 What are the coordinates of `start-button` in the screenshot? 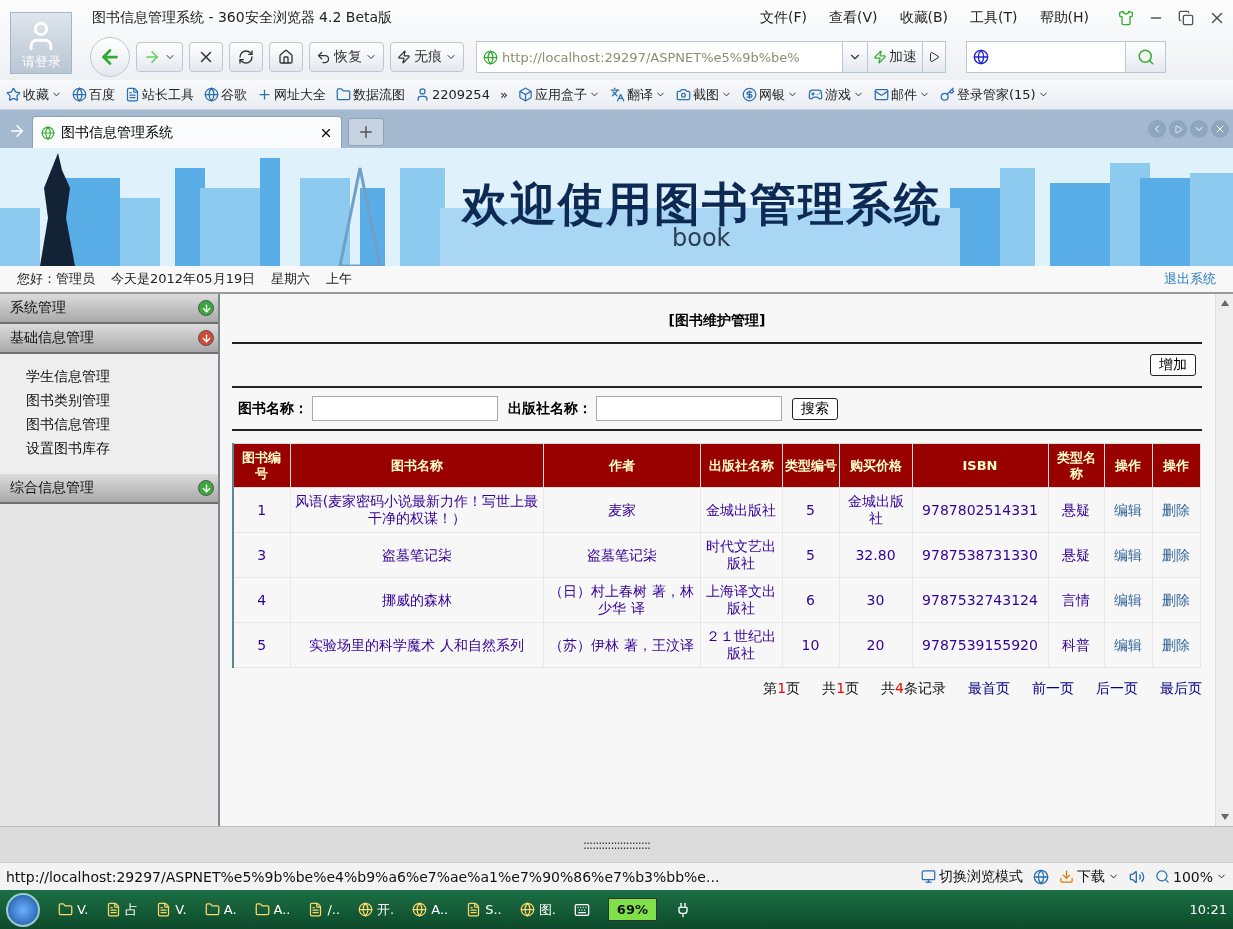 It's located at (23, 909).